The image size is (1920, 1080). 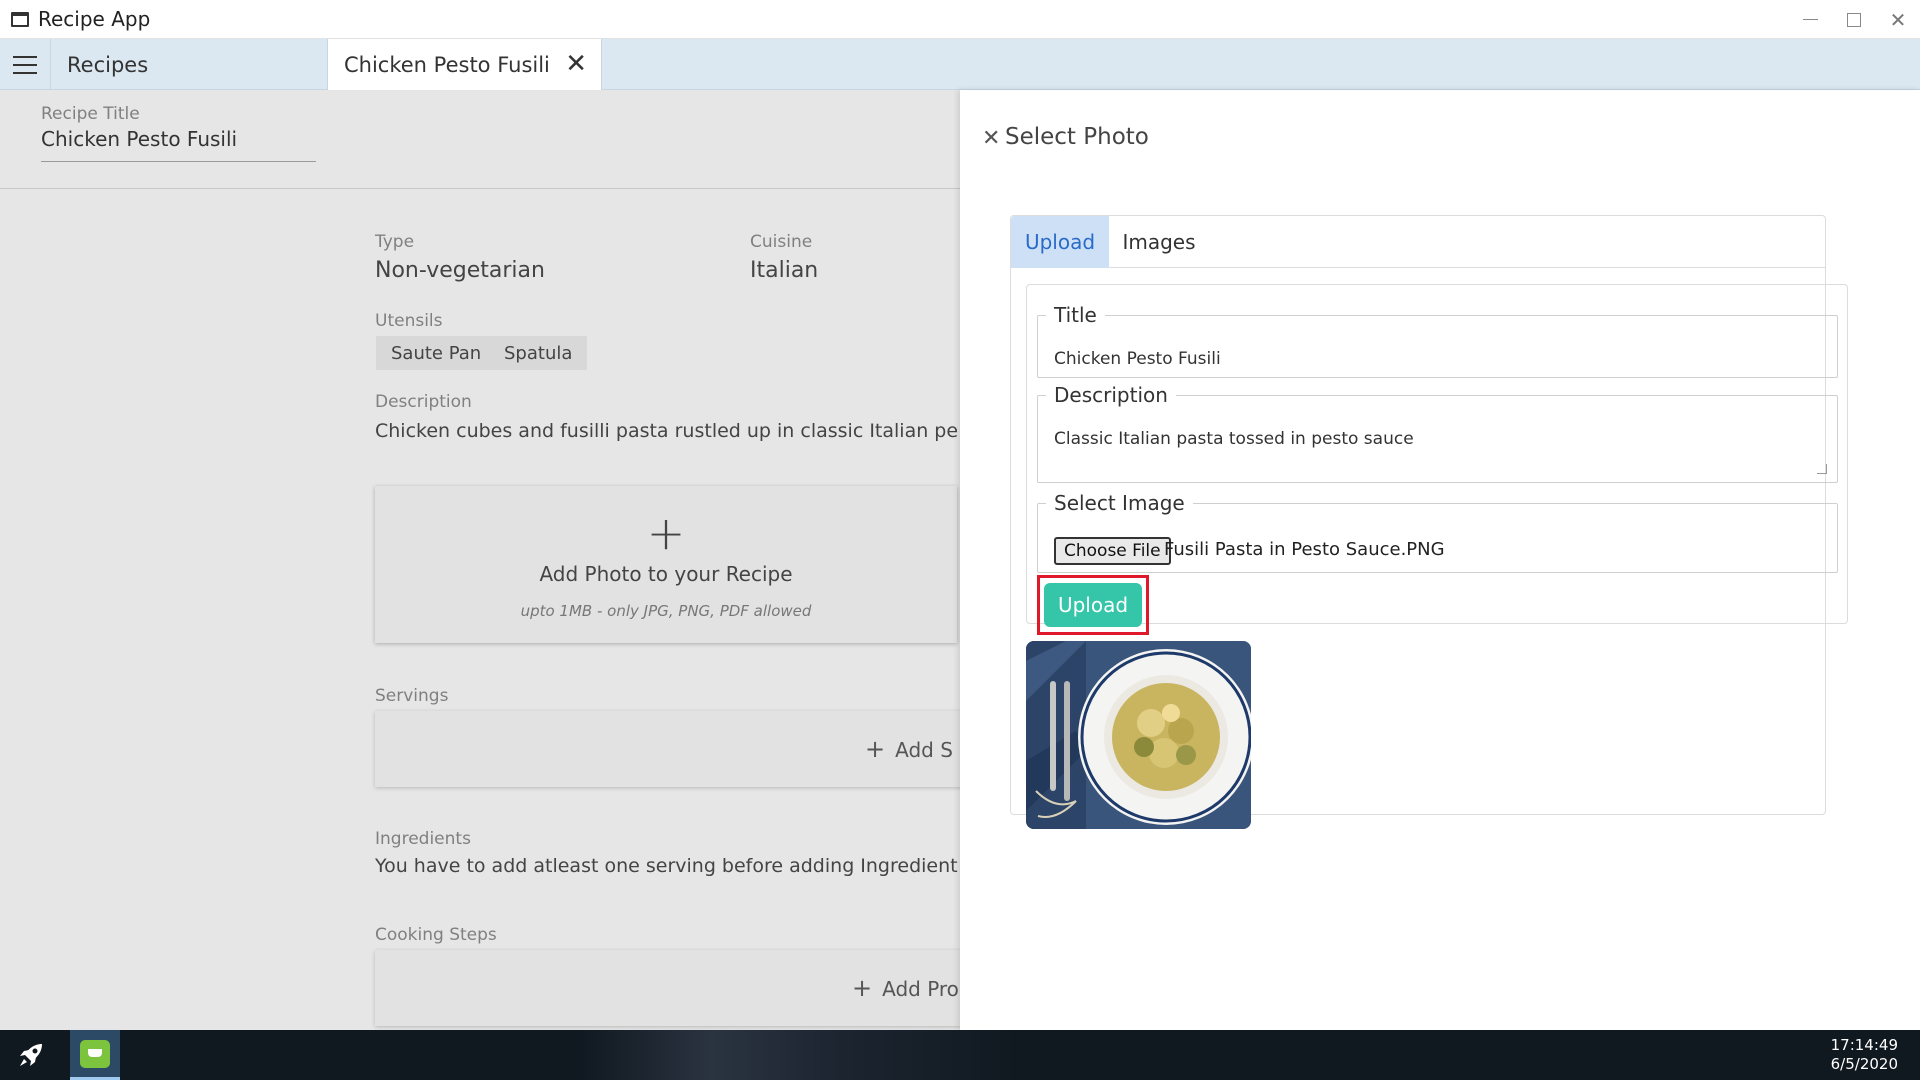 I want to click on title-input: Chicken Pesto Fusili, so click(x=1137, y=359).